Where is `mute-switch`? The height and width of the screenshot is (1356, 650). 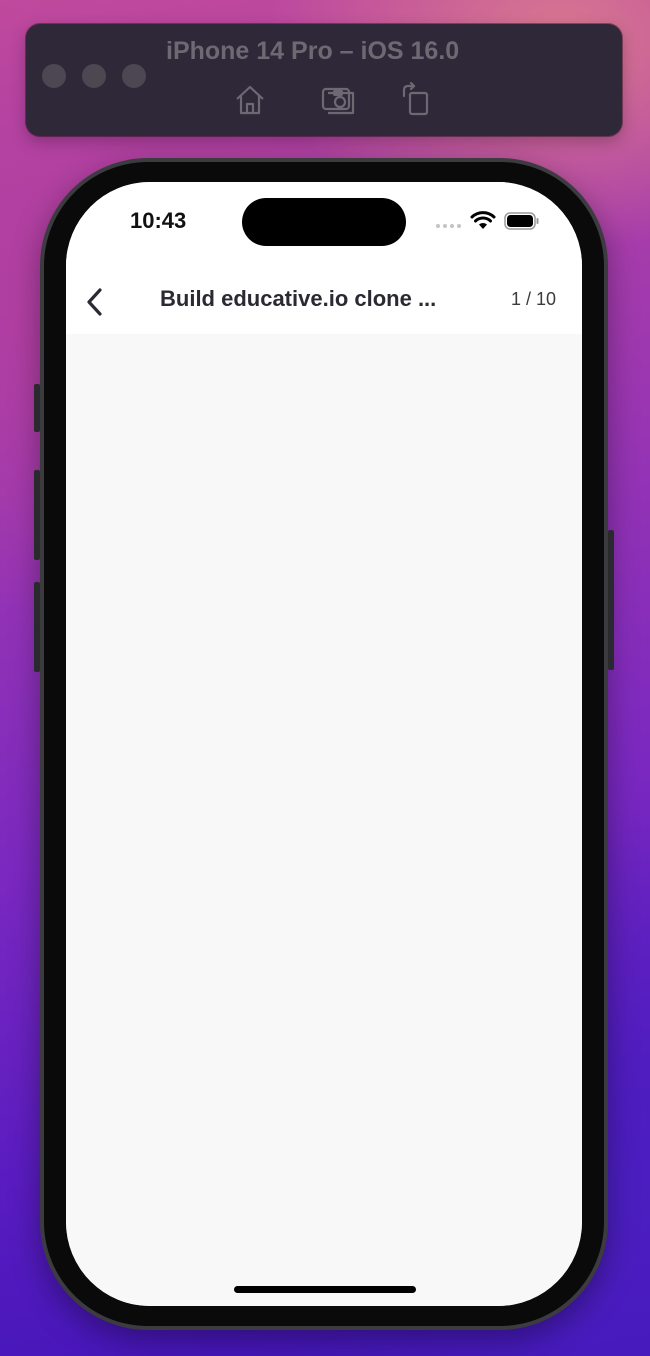
mute-switch is located at coordinates (37, 408).